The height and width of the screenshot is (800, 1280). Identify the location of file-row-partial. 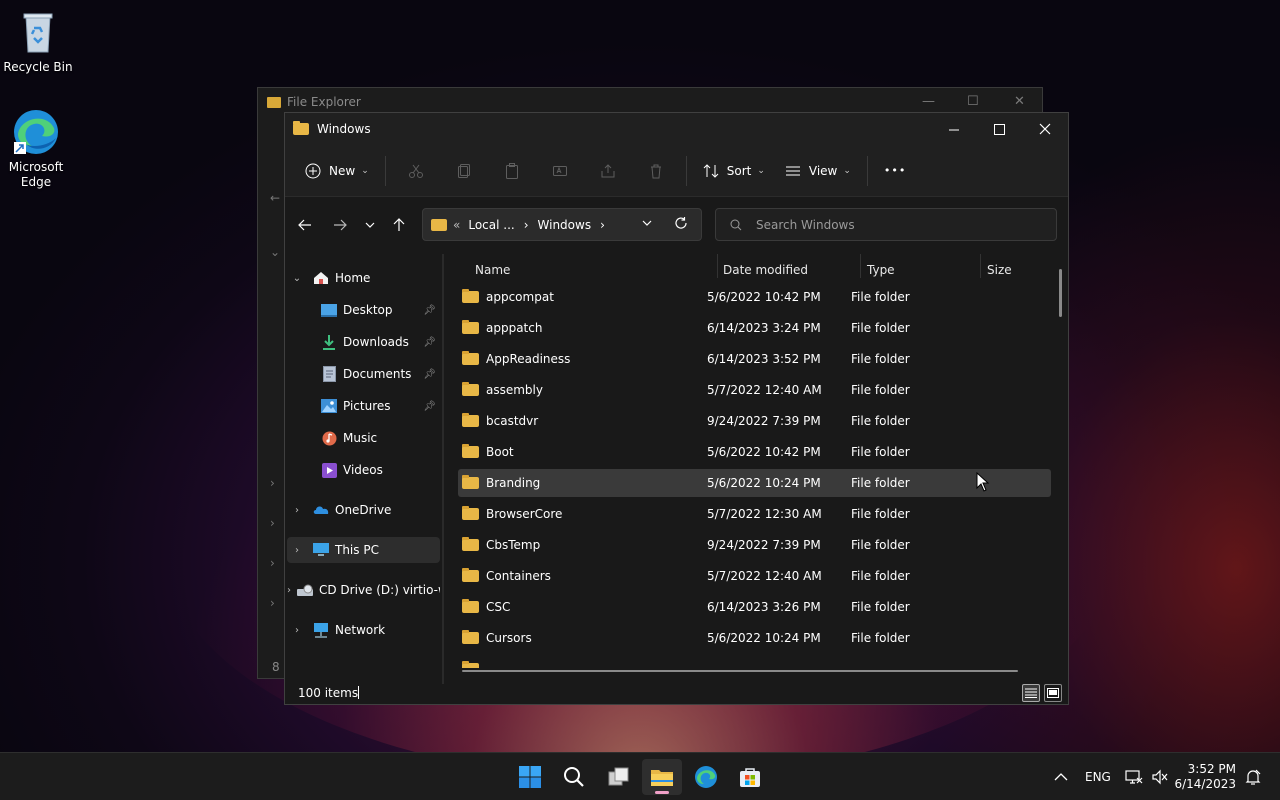
(754, 661).